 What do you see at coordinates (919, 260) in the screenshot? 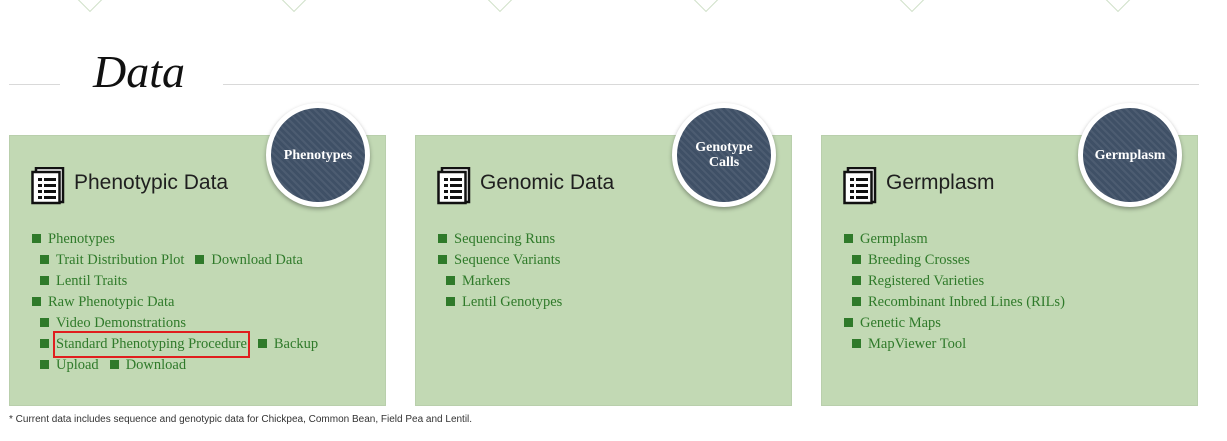
I see `link-breeding-crosses: Breeding Crosses` at bounding box center [919, 260].